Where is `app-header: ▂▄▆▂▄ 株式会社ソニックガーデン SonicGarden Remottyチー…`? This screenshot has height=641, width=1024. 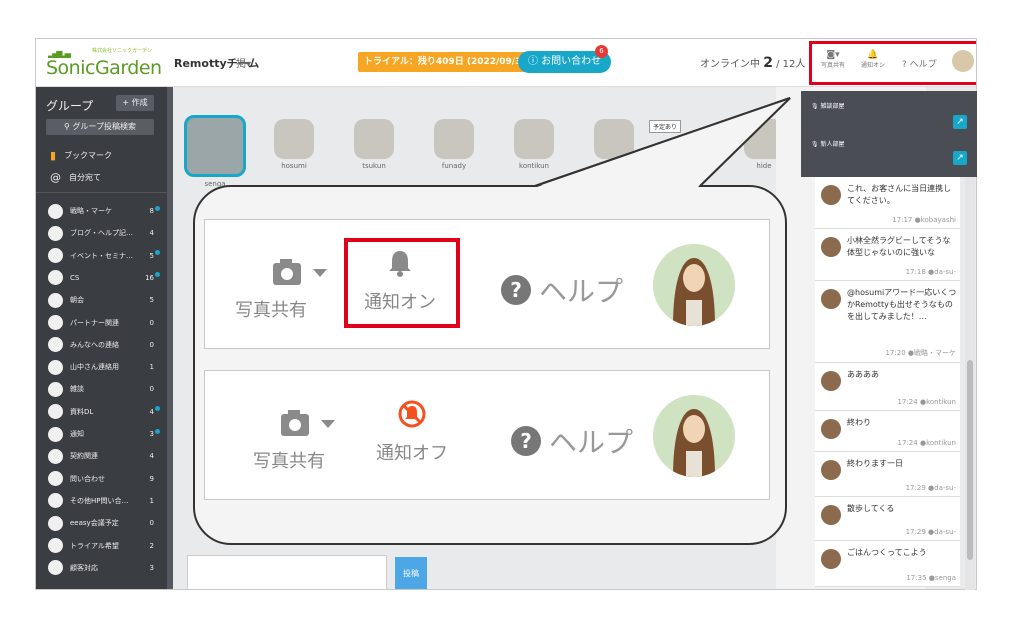
app-header: ▂▄▆▂▄ 株式会社ソニックガーデン SonicGarden Remottyチー… is located at coordinates (506, 63).